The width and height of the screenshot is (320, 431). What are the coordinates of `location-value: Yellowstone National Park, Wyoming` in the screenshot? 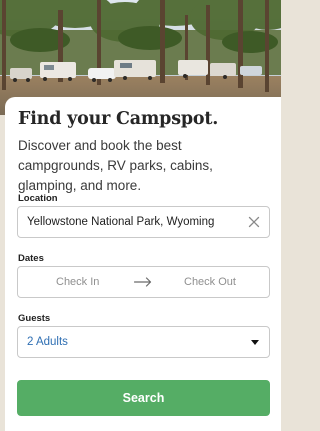 It's located at (121, 222).